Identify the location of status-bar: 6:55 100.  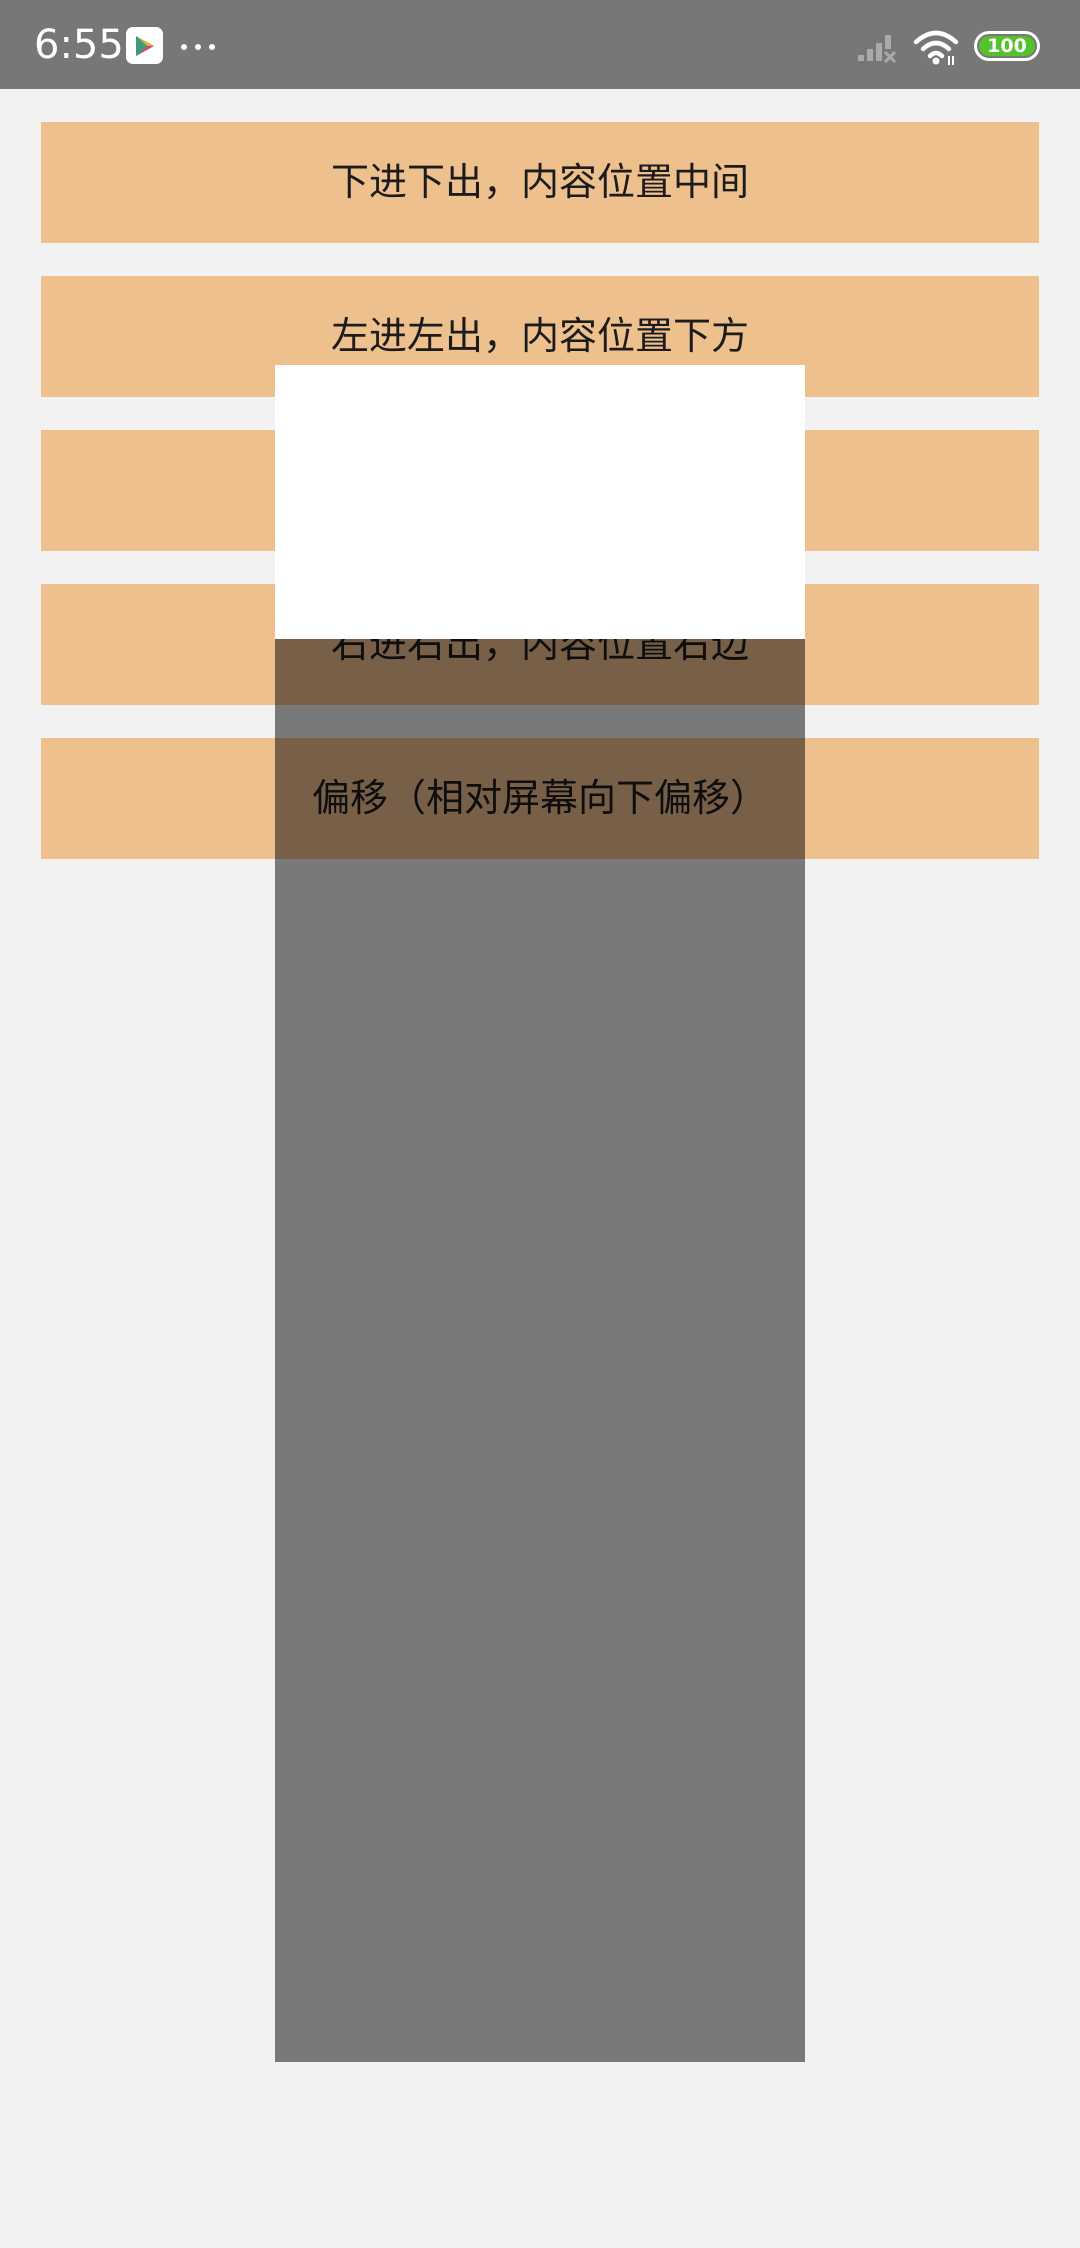
(540, 44).